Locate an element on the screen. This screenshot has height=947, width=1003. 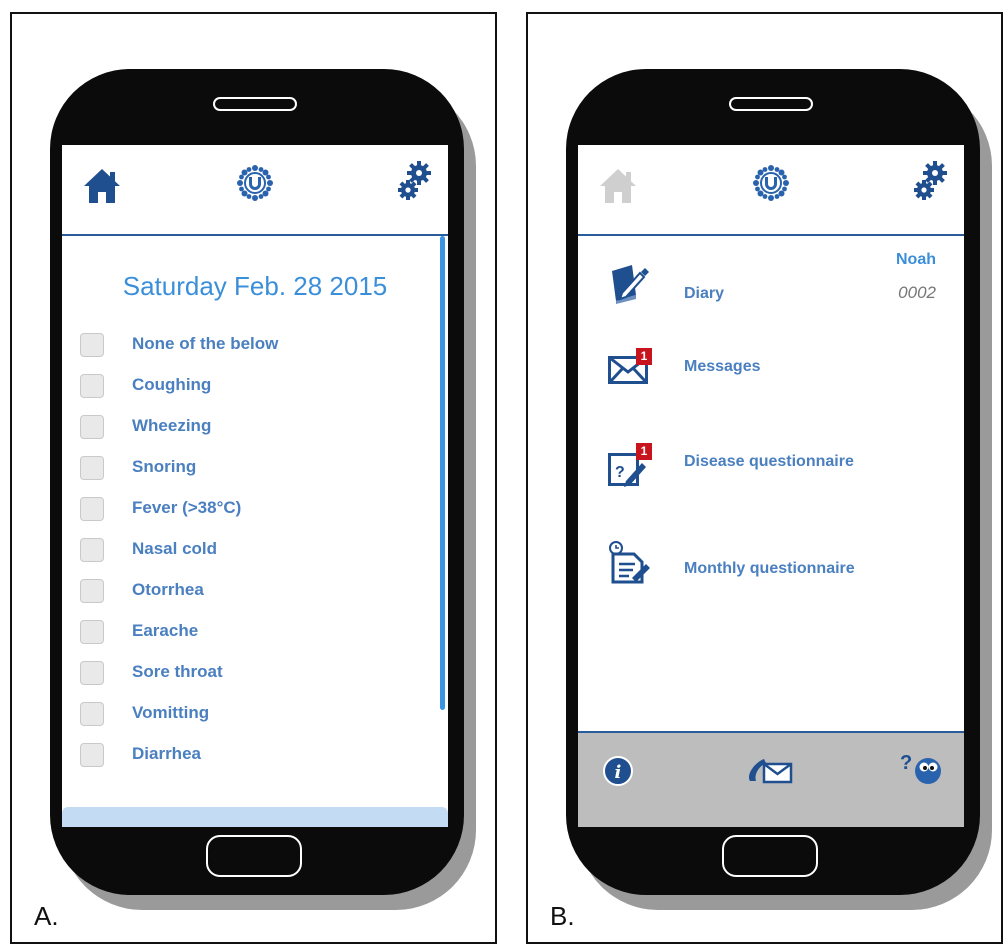
symptom-label: Vomitting is located at coordinates (171, 712).